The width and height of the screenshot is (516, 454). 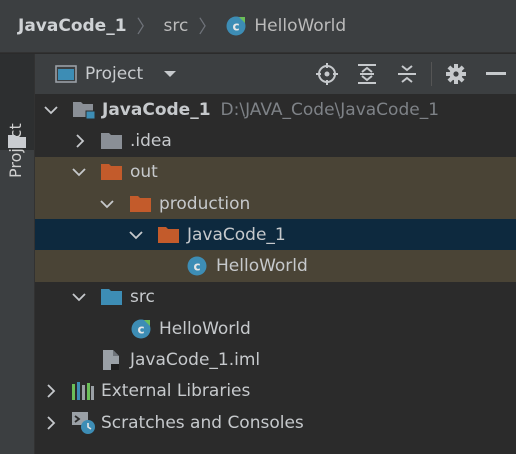 I want to click on tree-node-label: Scratches and Consoles, so click(x=202, y=422).